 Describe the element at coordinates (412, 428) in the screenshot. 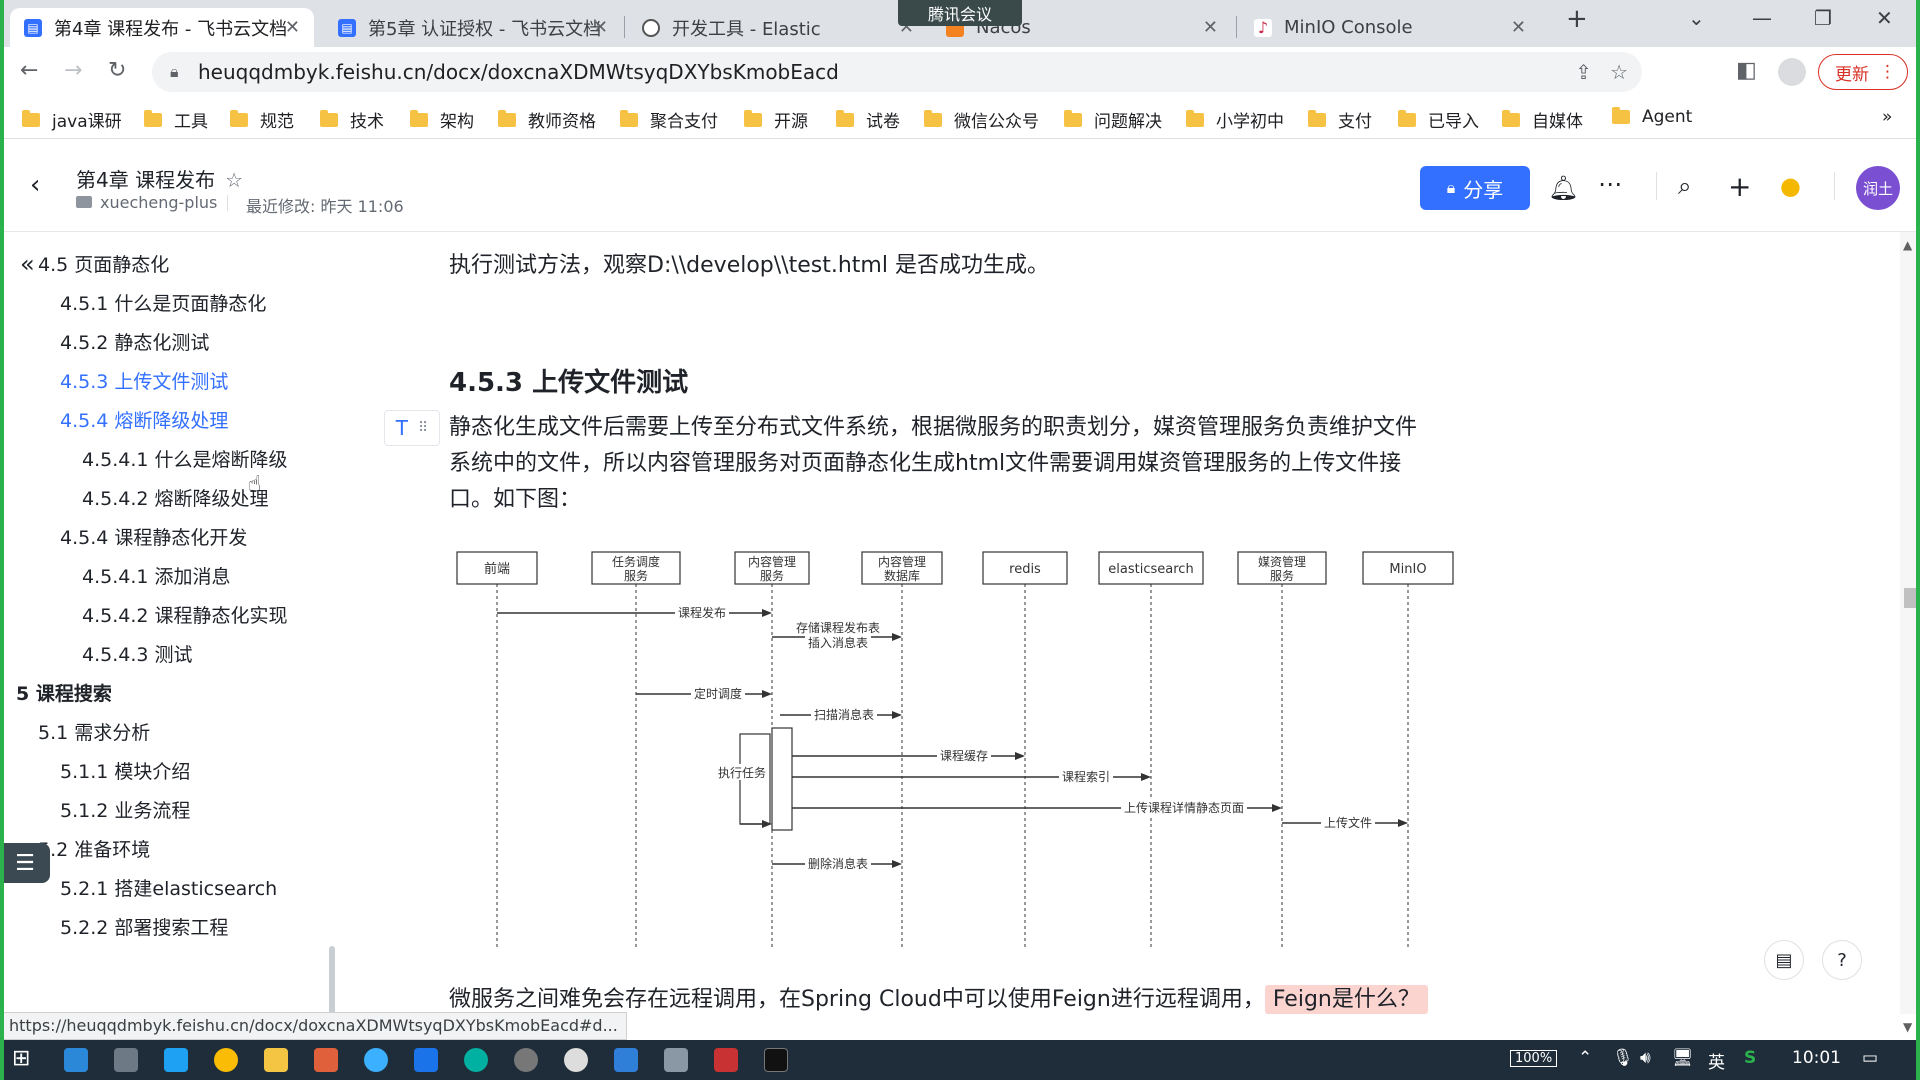

I see `block-handle: T ⠿` at that location.